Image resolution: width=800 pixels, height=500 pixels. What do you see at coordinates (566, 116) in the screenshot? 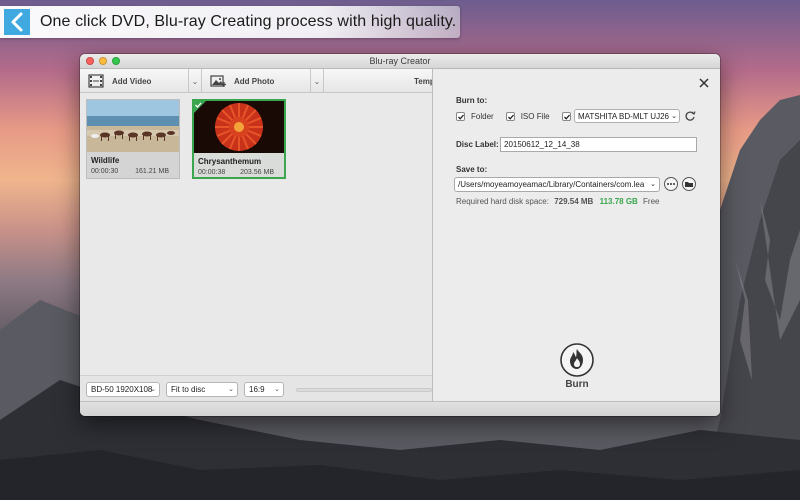
I see `drive-checkbox` at bounding box center [566, 116].